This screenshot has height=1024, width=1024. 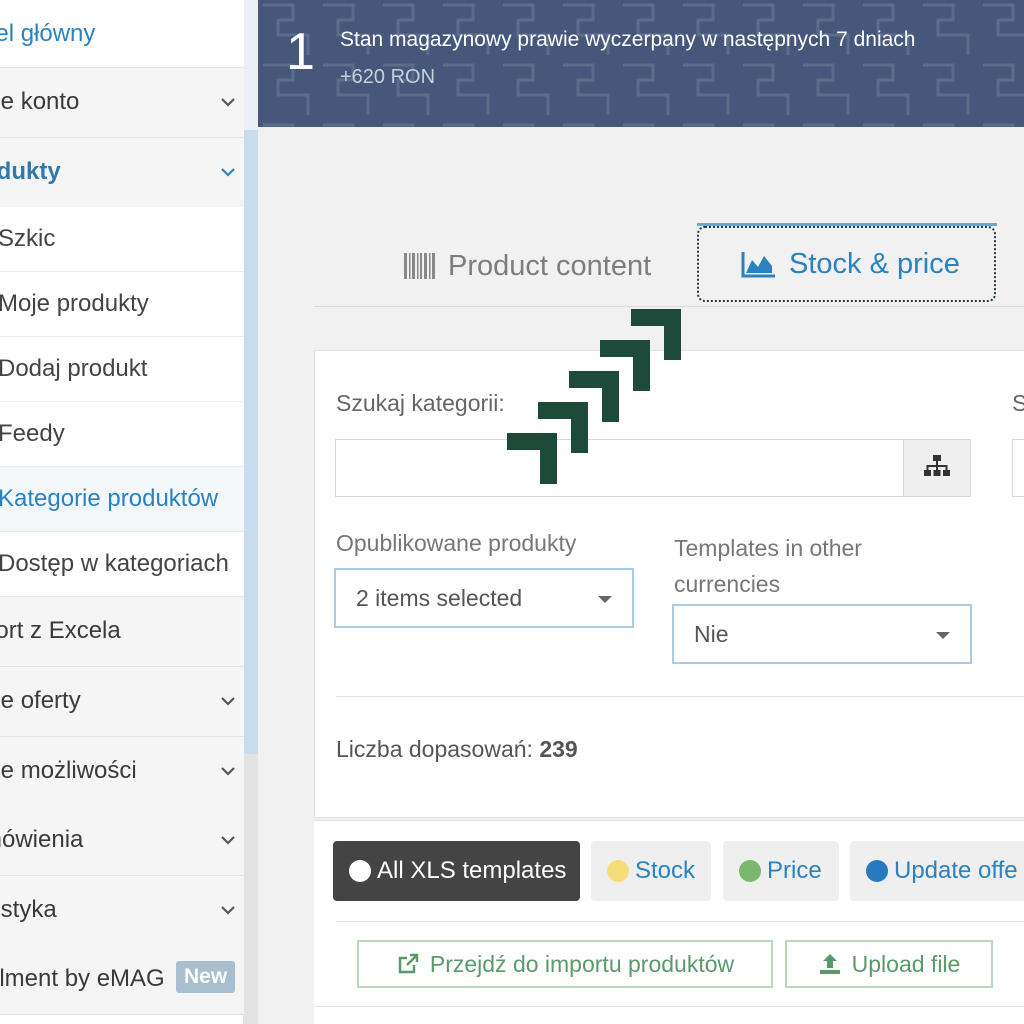 What do you see at coordinates (251, 889) in the screenshot?
I see `scrollbar-track` at bounding box center [251, 889].